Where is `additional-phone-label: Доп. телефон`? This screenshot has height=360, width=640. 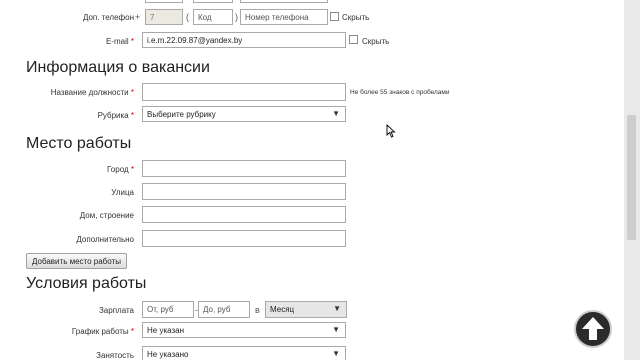 additional-phone-label: Доп. телефон is located at coordinates (108, 17).